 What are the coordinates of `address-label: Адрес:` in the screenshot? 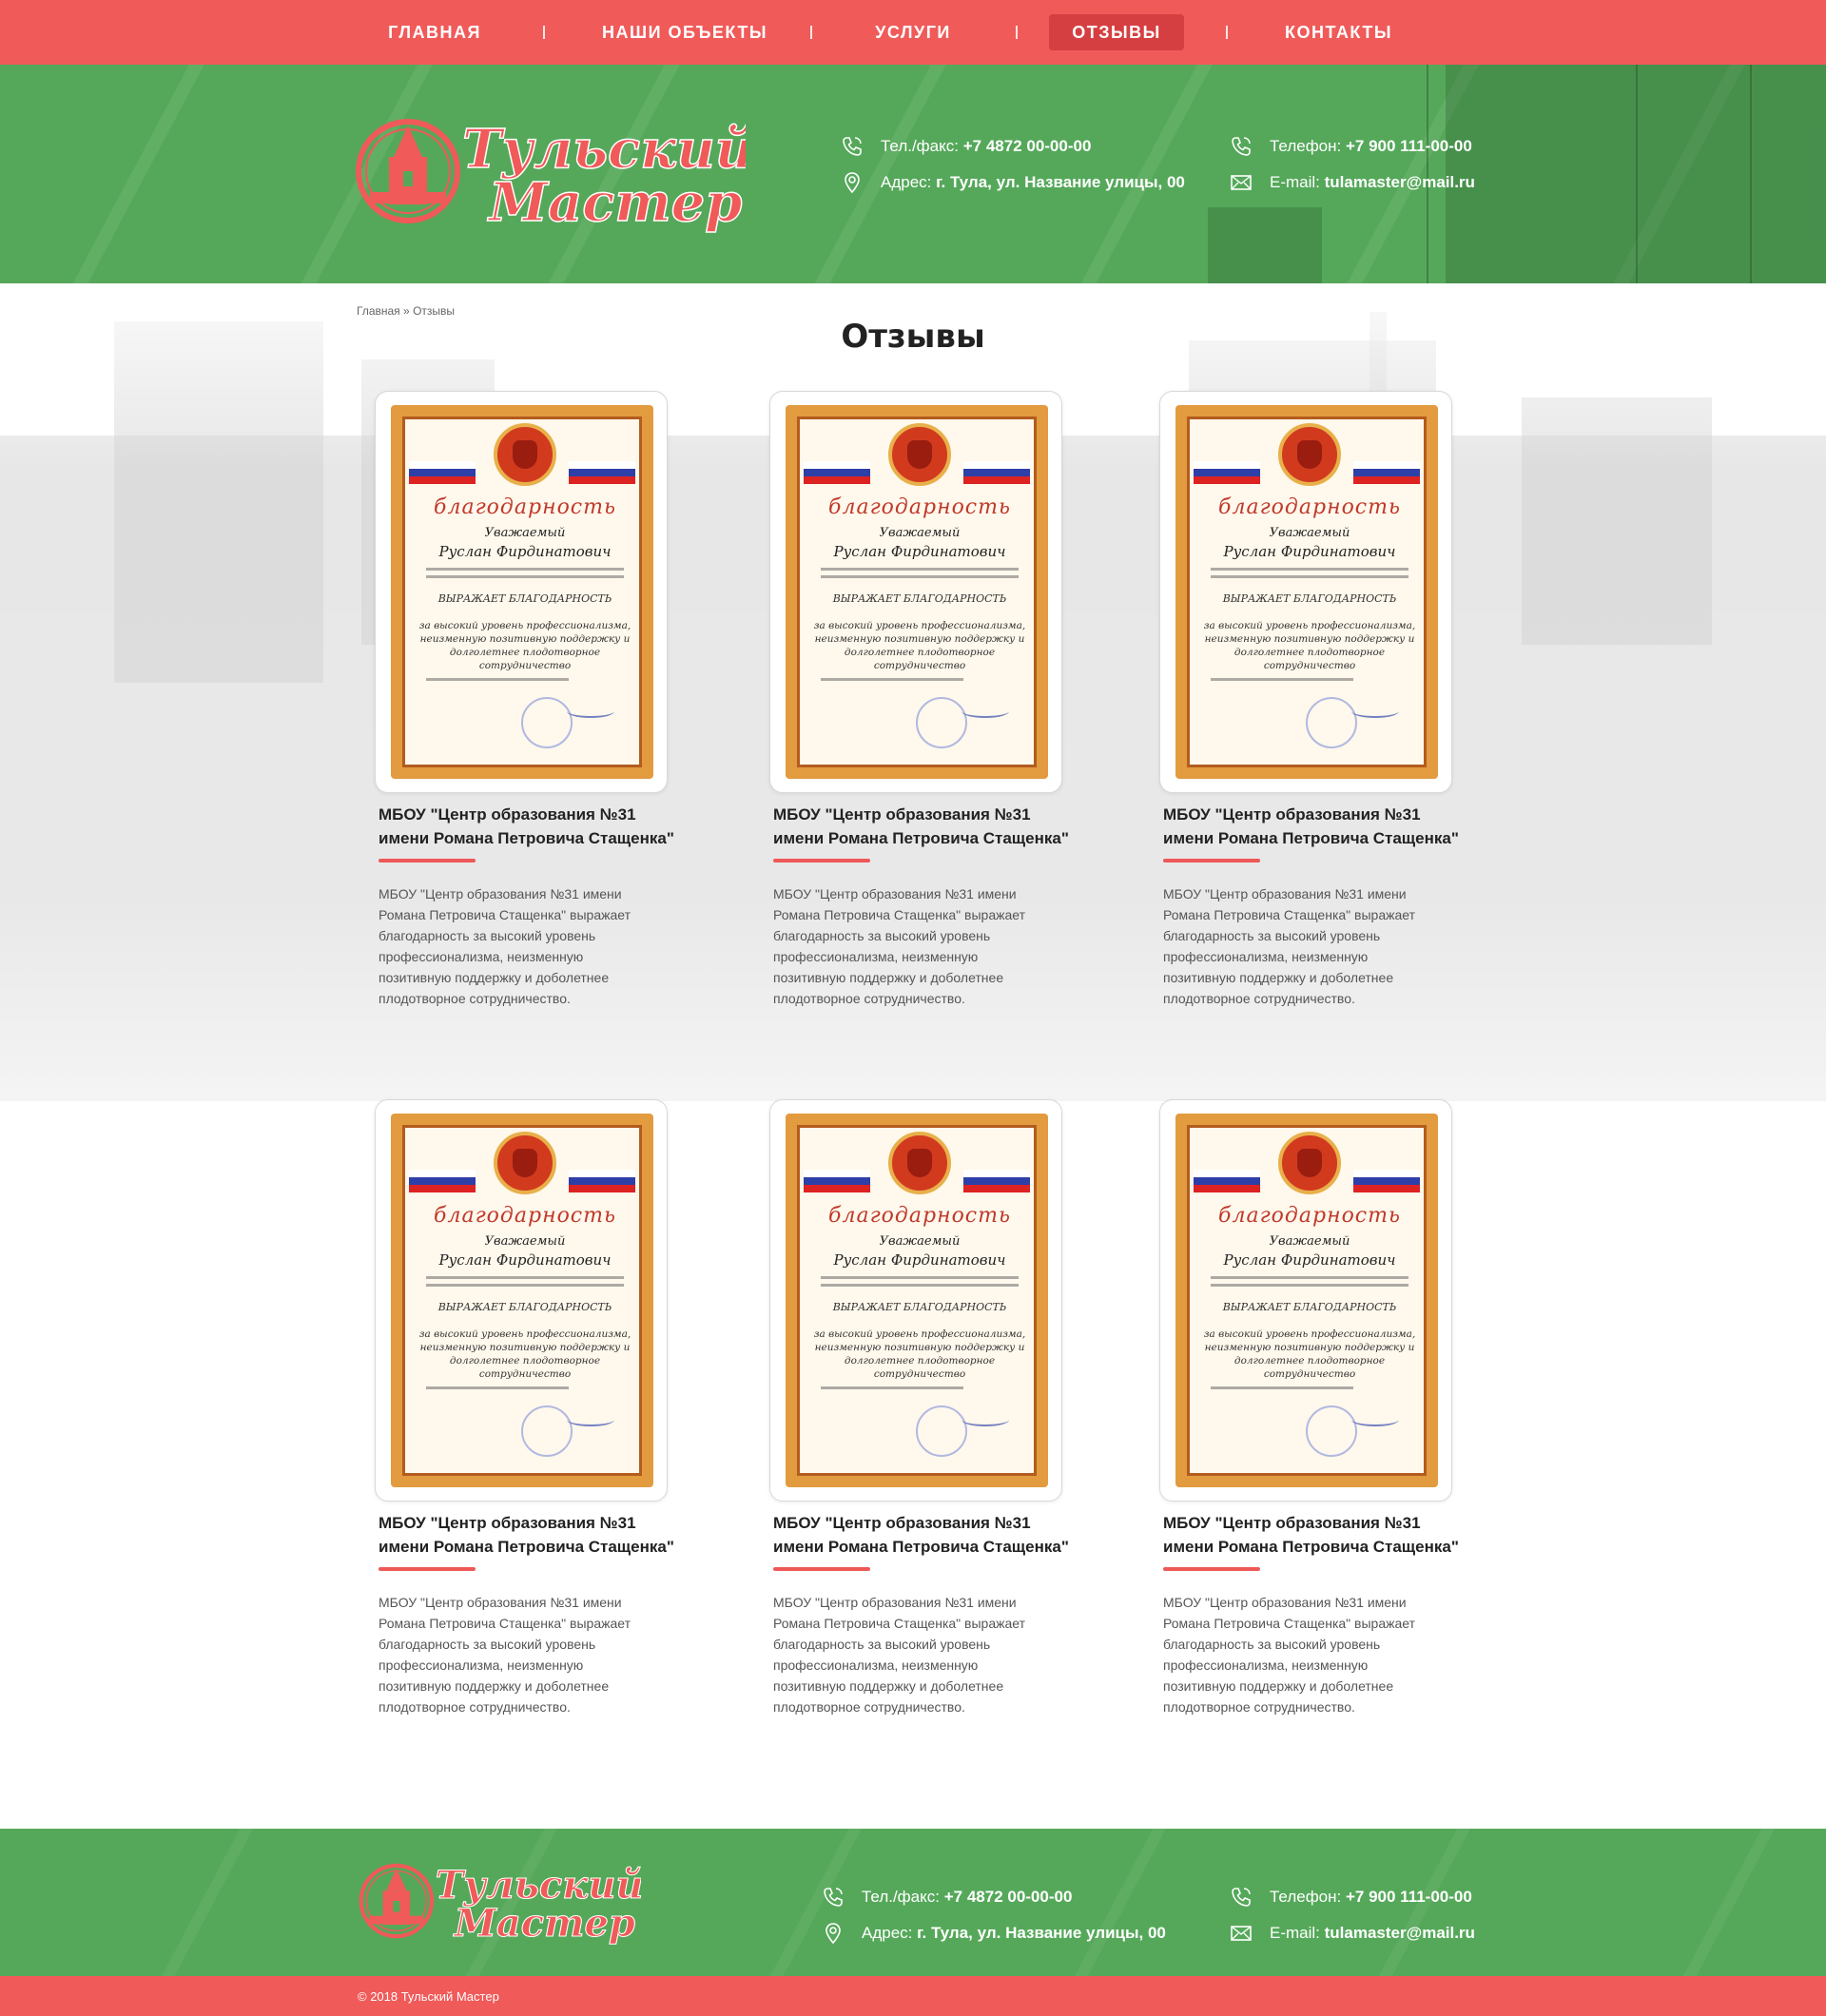 It's located at (906, 182).